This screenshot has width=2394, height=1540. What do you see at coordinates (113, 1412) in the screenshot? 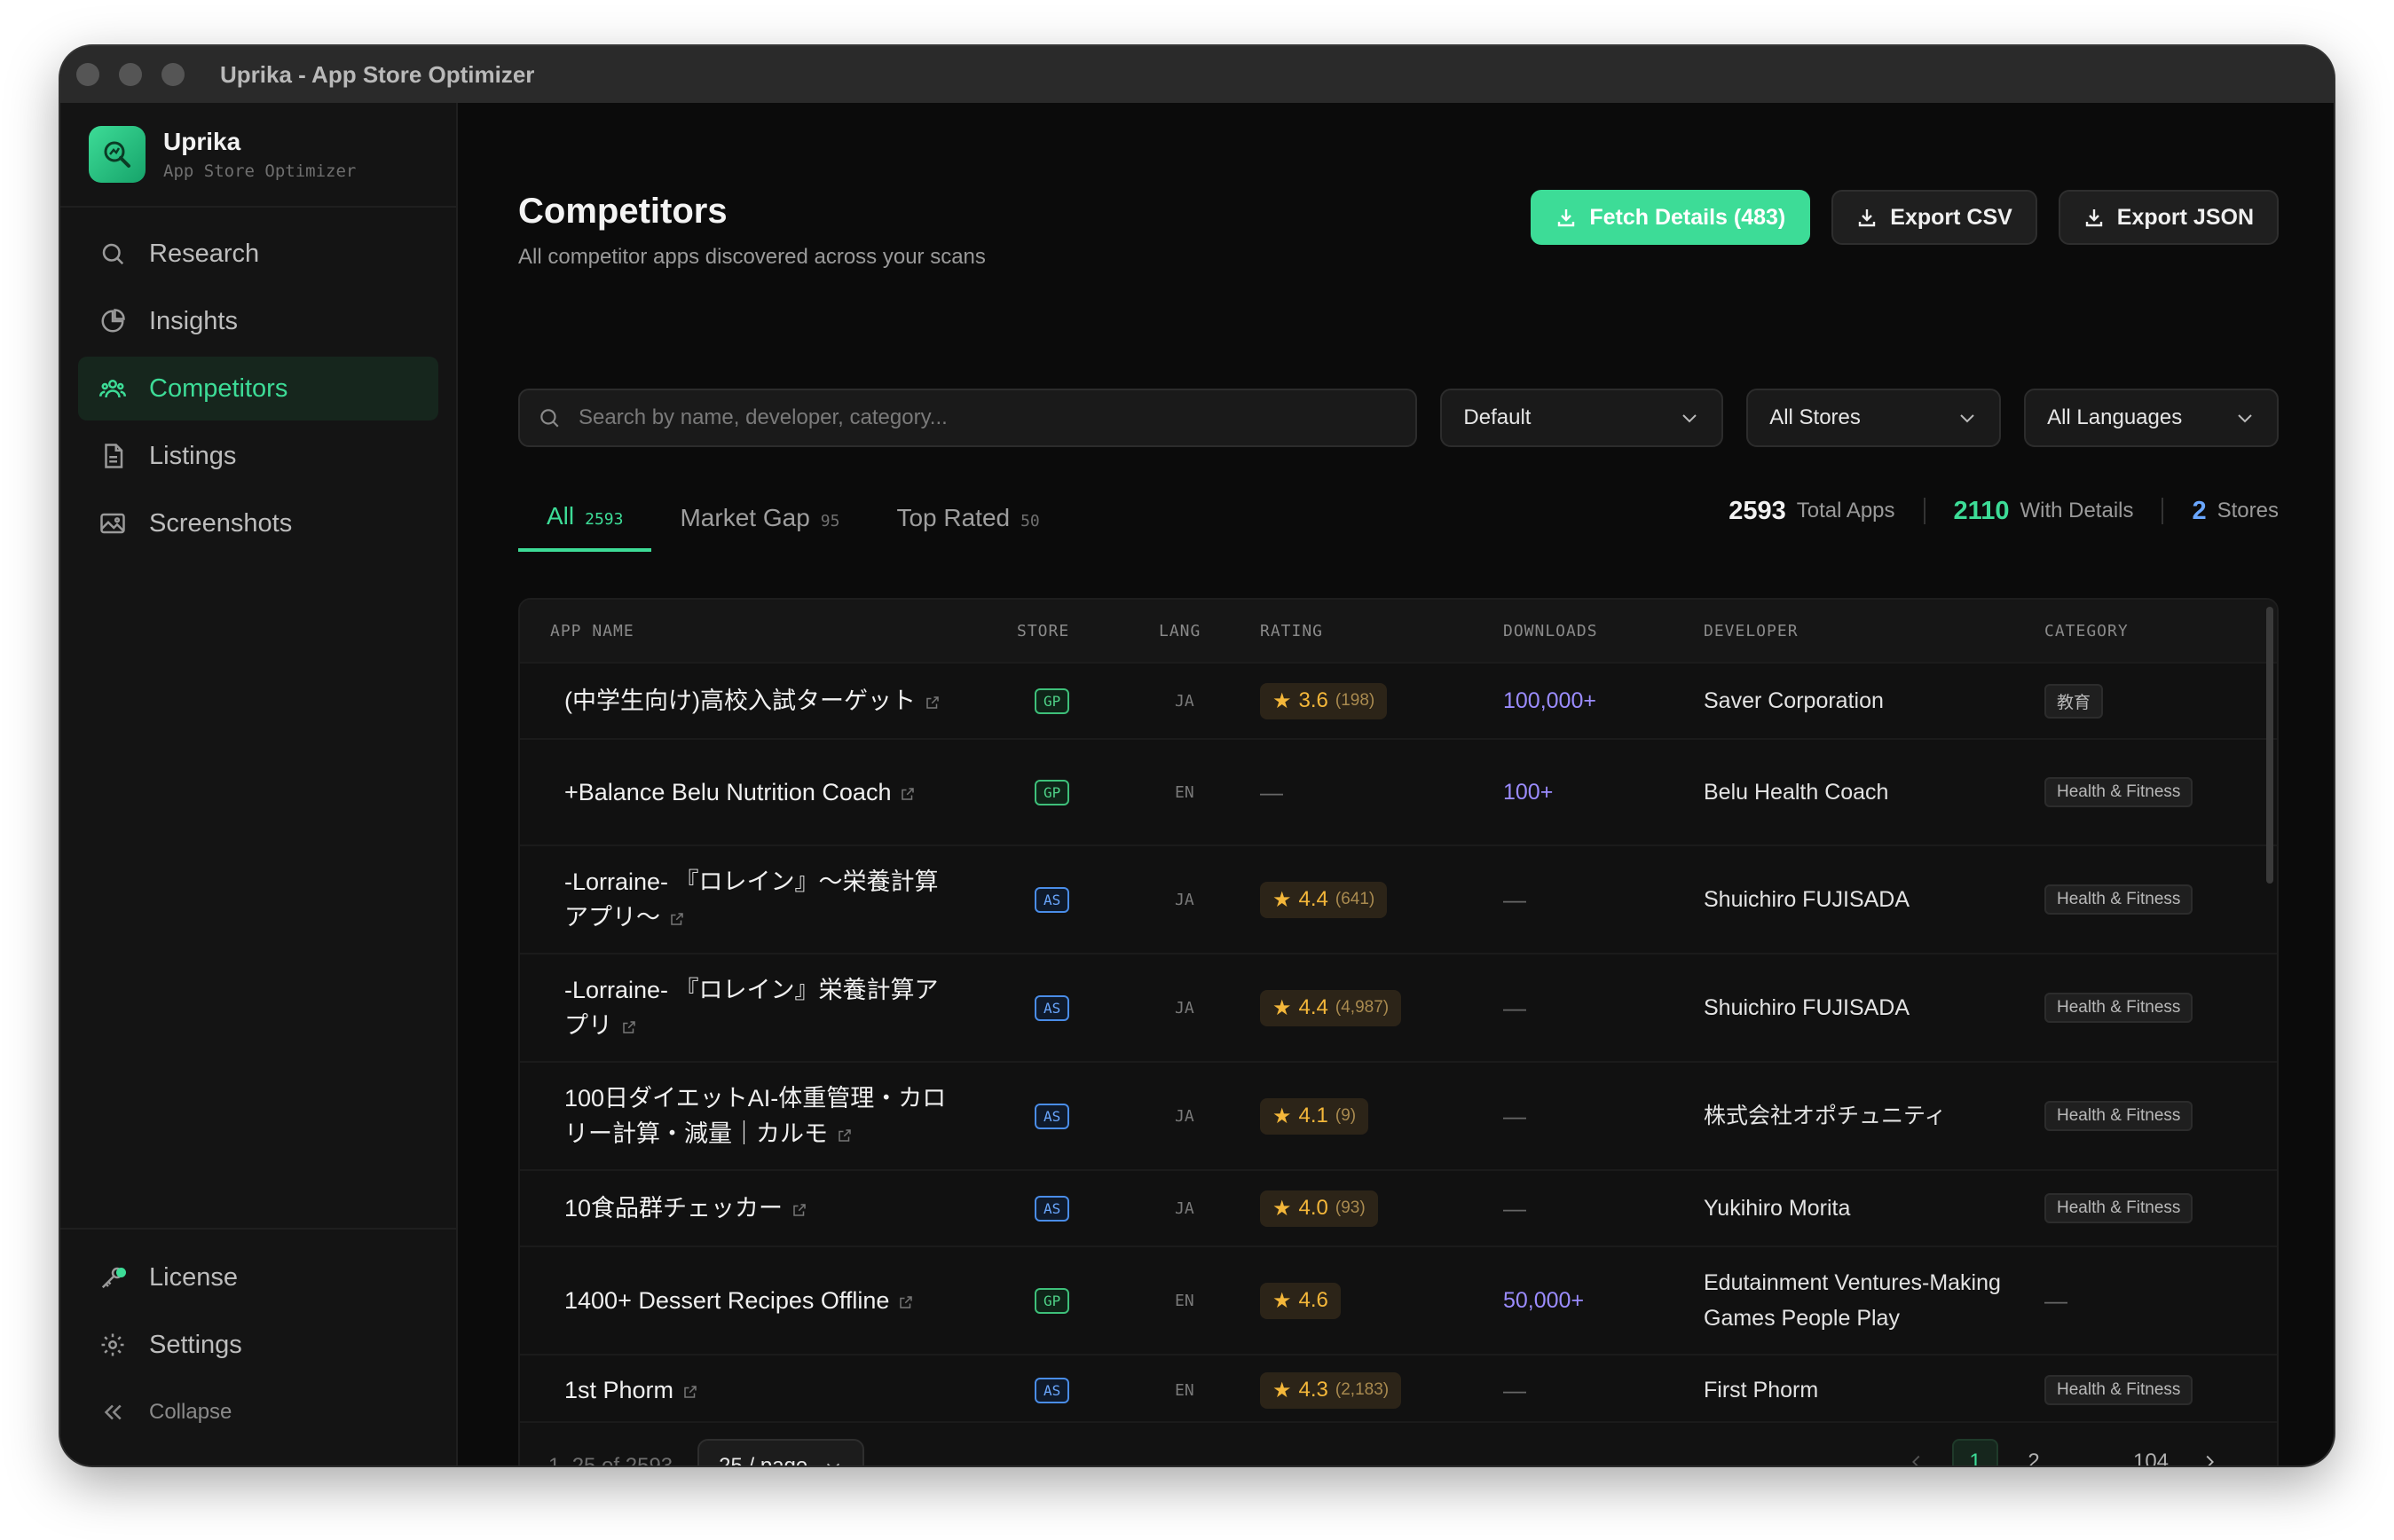
I see `double-chevron-left-icon` at bounding box center [113, 1412].